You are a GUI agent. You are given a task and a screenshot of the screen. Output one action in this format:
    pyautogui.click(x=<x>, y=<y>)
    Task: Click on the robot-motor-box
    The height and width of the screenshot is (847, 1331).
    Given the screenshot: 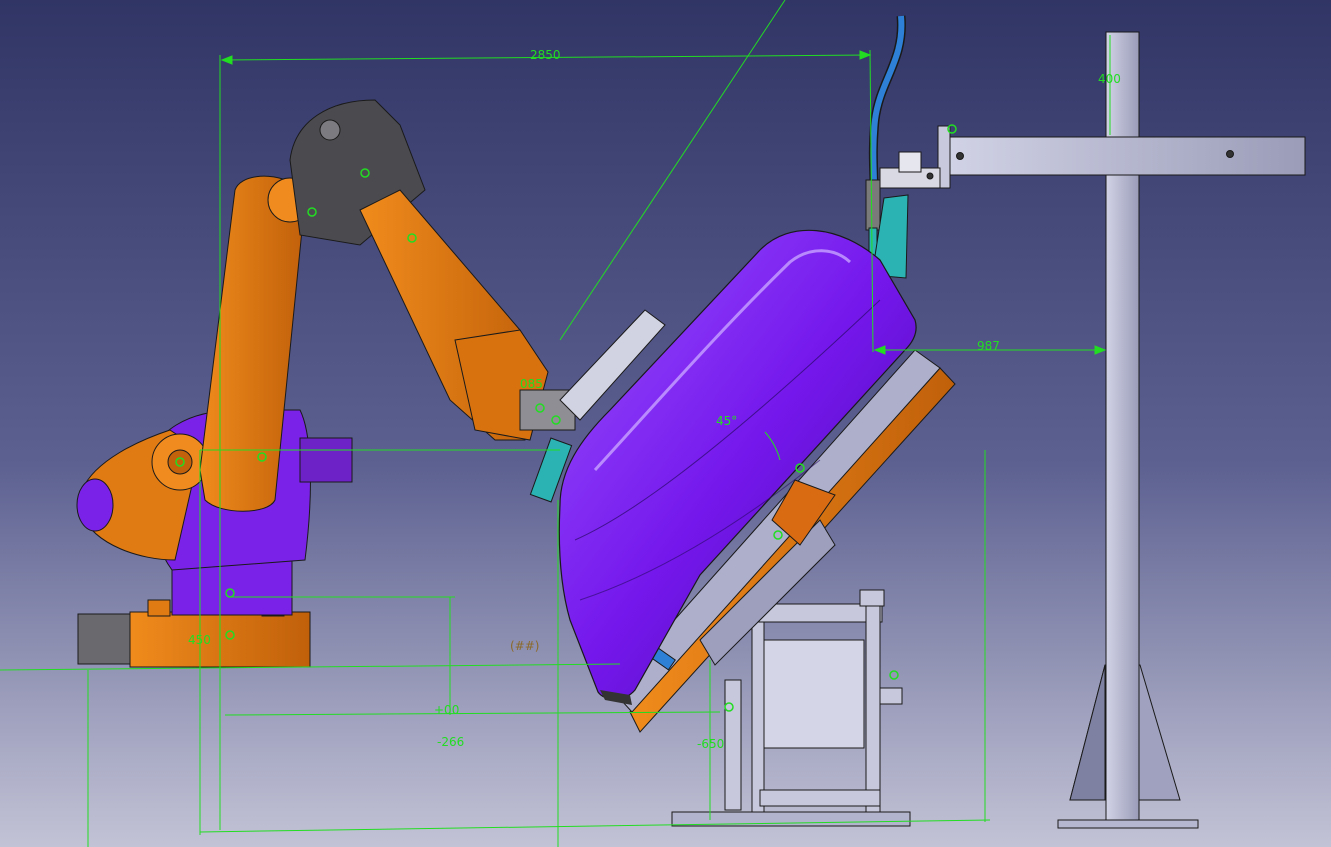 What is the action you would take?
    pyautogui.click(x=105, y=639)
    